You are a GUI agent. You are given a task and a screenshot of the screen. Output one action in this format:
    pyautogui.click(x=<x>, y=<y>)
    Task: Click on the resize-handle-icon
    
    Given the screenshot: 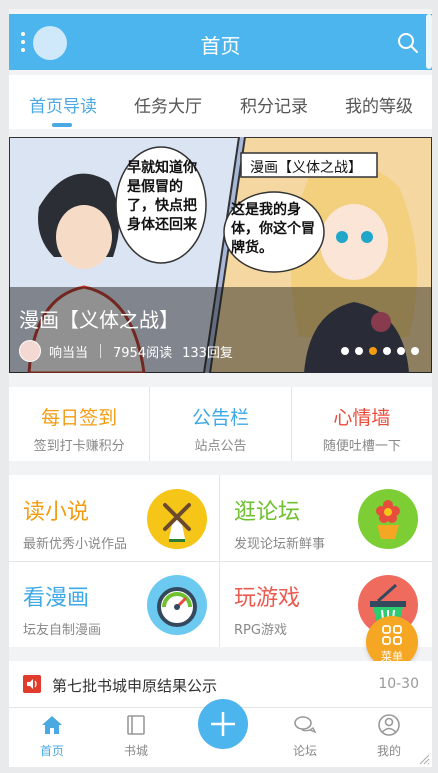 What is the action you would take?
    pyautogui.click(x=424, y=759)
    